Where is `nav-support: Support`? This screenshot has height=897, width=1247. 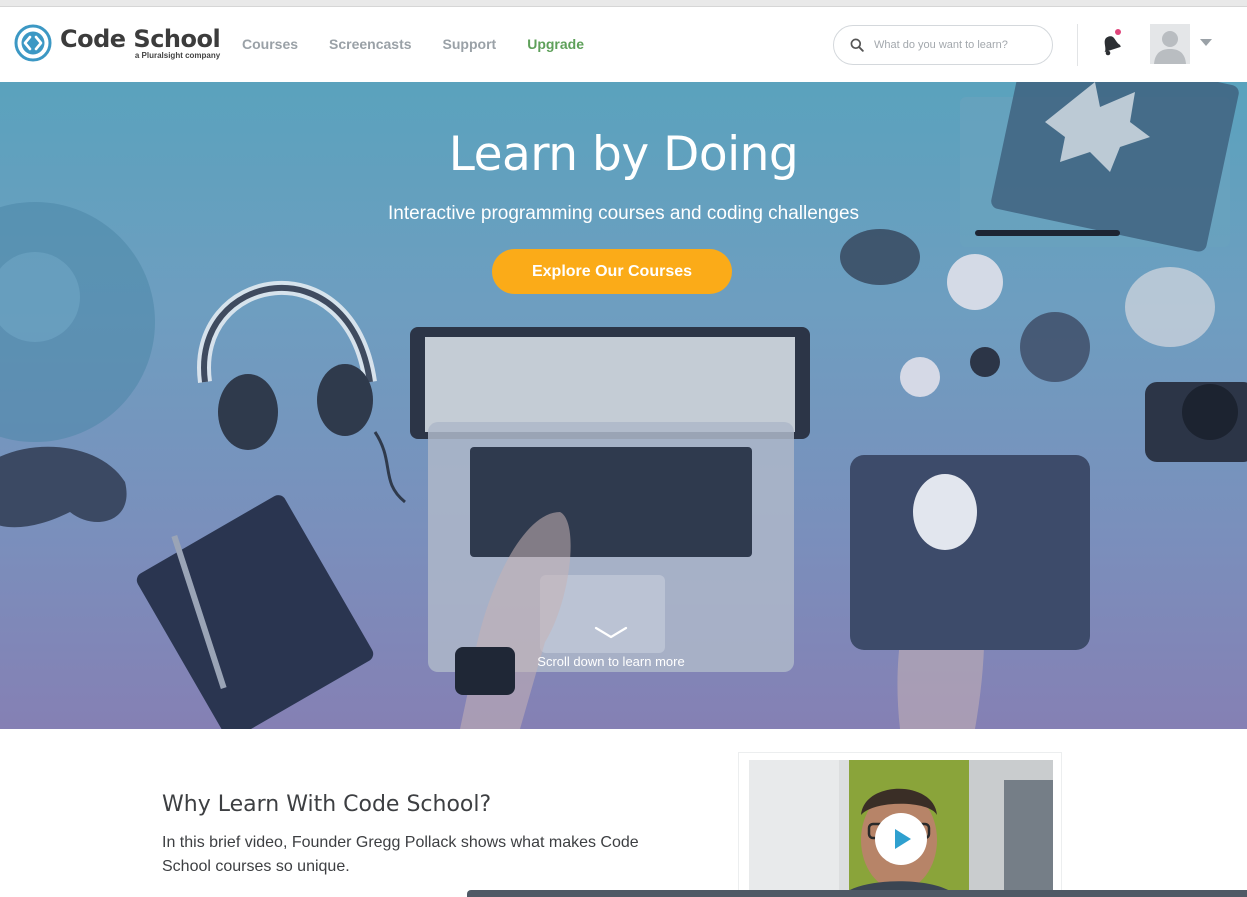
nav-support: Support is located at coordinates (470, 44).